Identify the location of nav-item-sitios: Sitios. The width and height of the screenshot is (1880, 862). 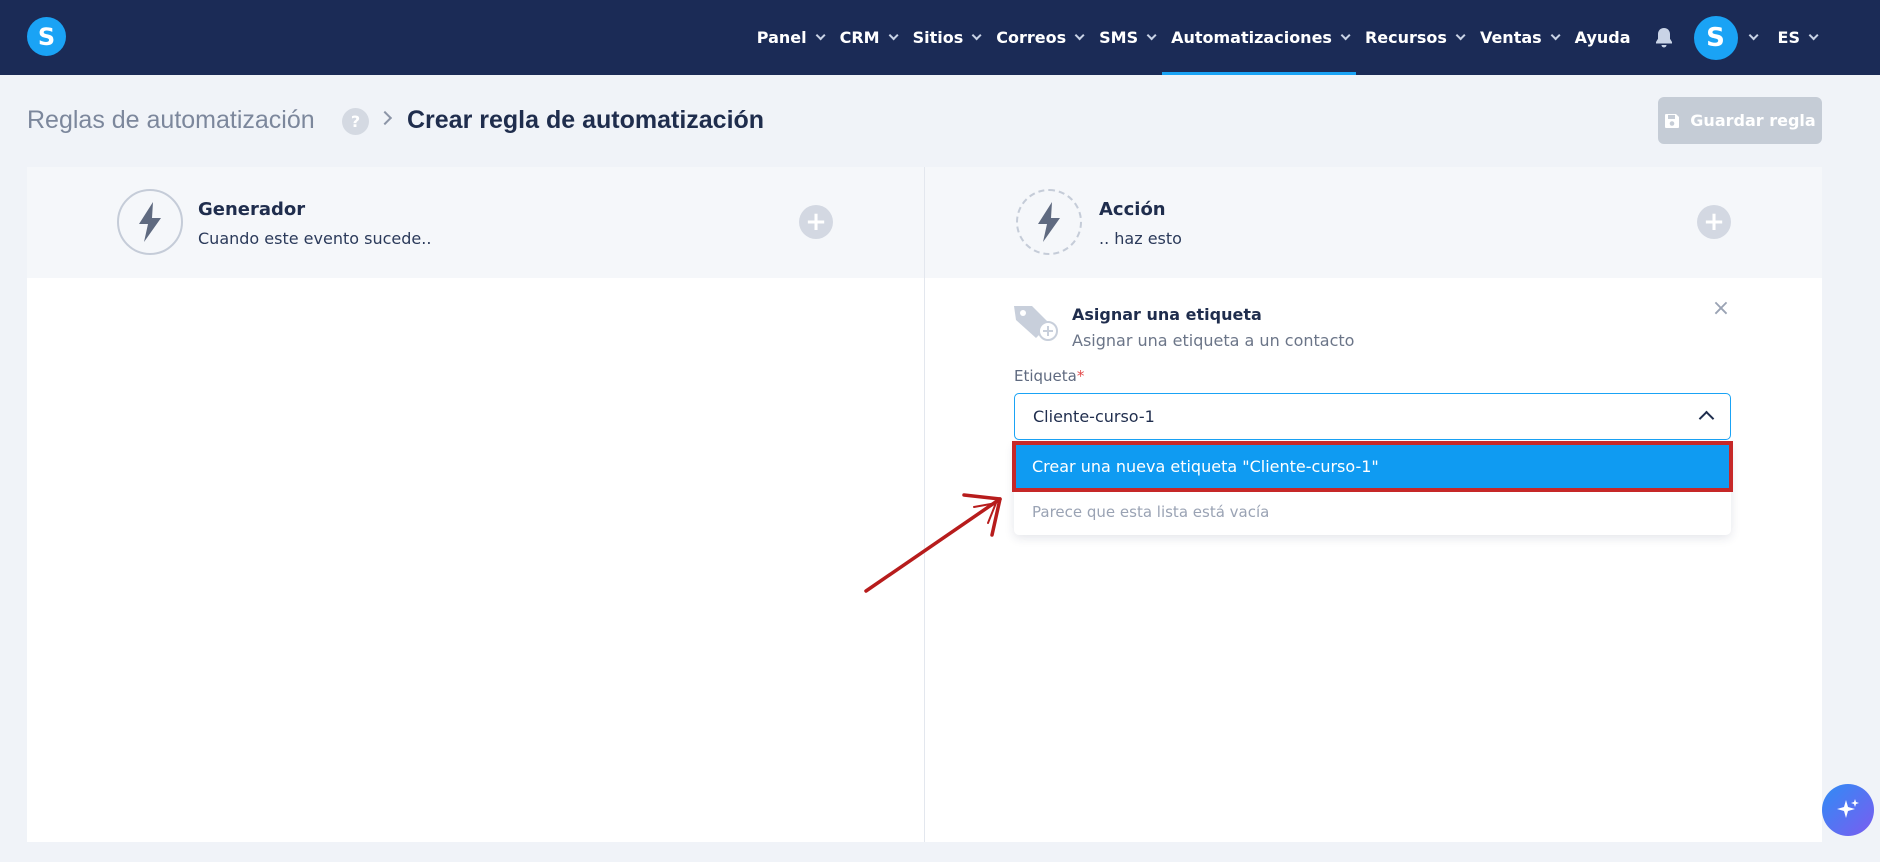
(946, 37).